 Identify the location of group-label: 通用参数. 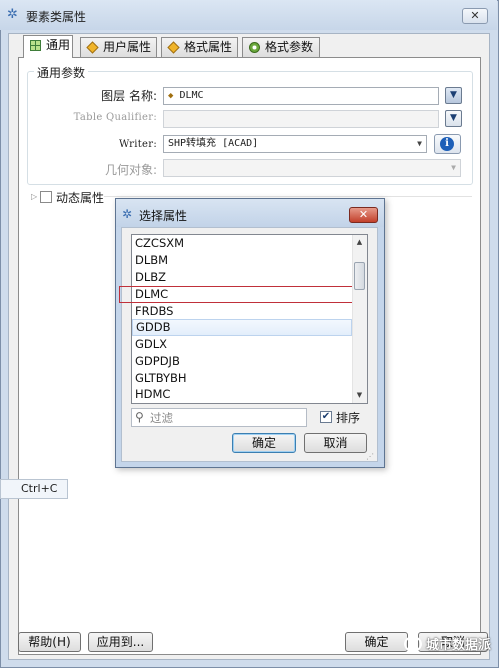
(61, 72).